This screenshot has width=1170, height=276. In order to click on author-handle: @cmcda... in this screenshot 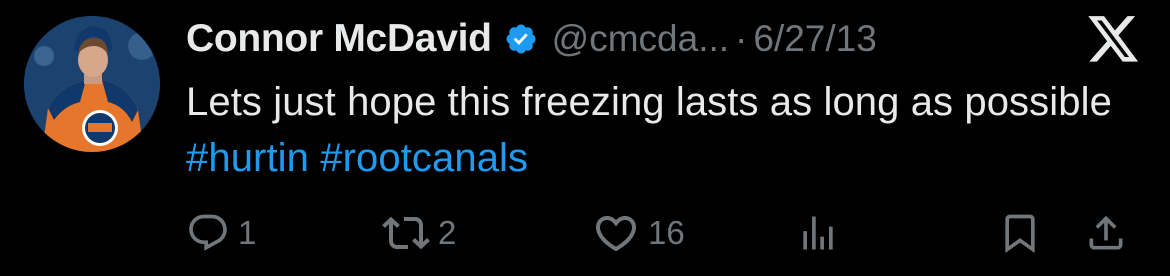, I will do `click(640, 39)`.